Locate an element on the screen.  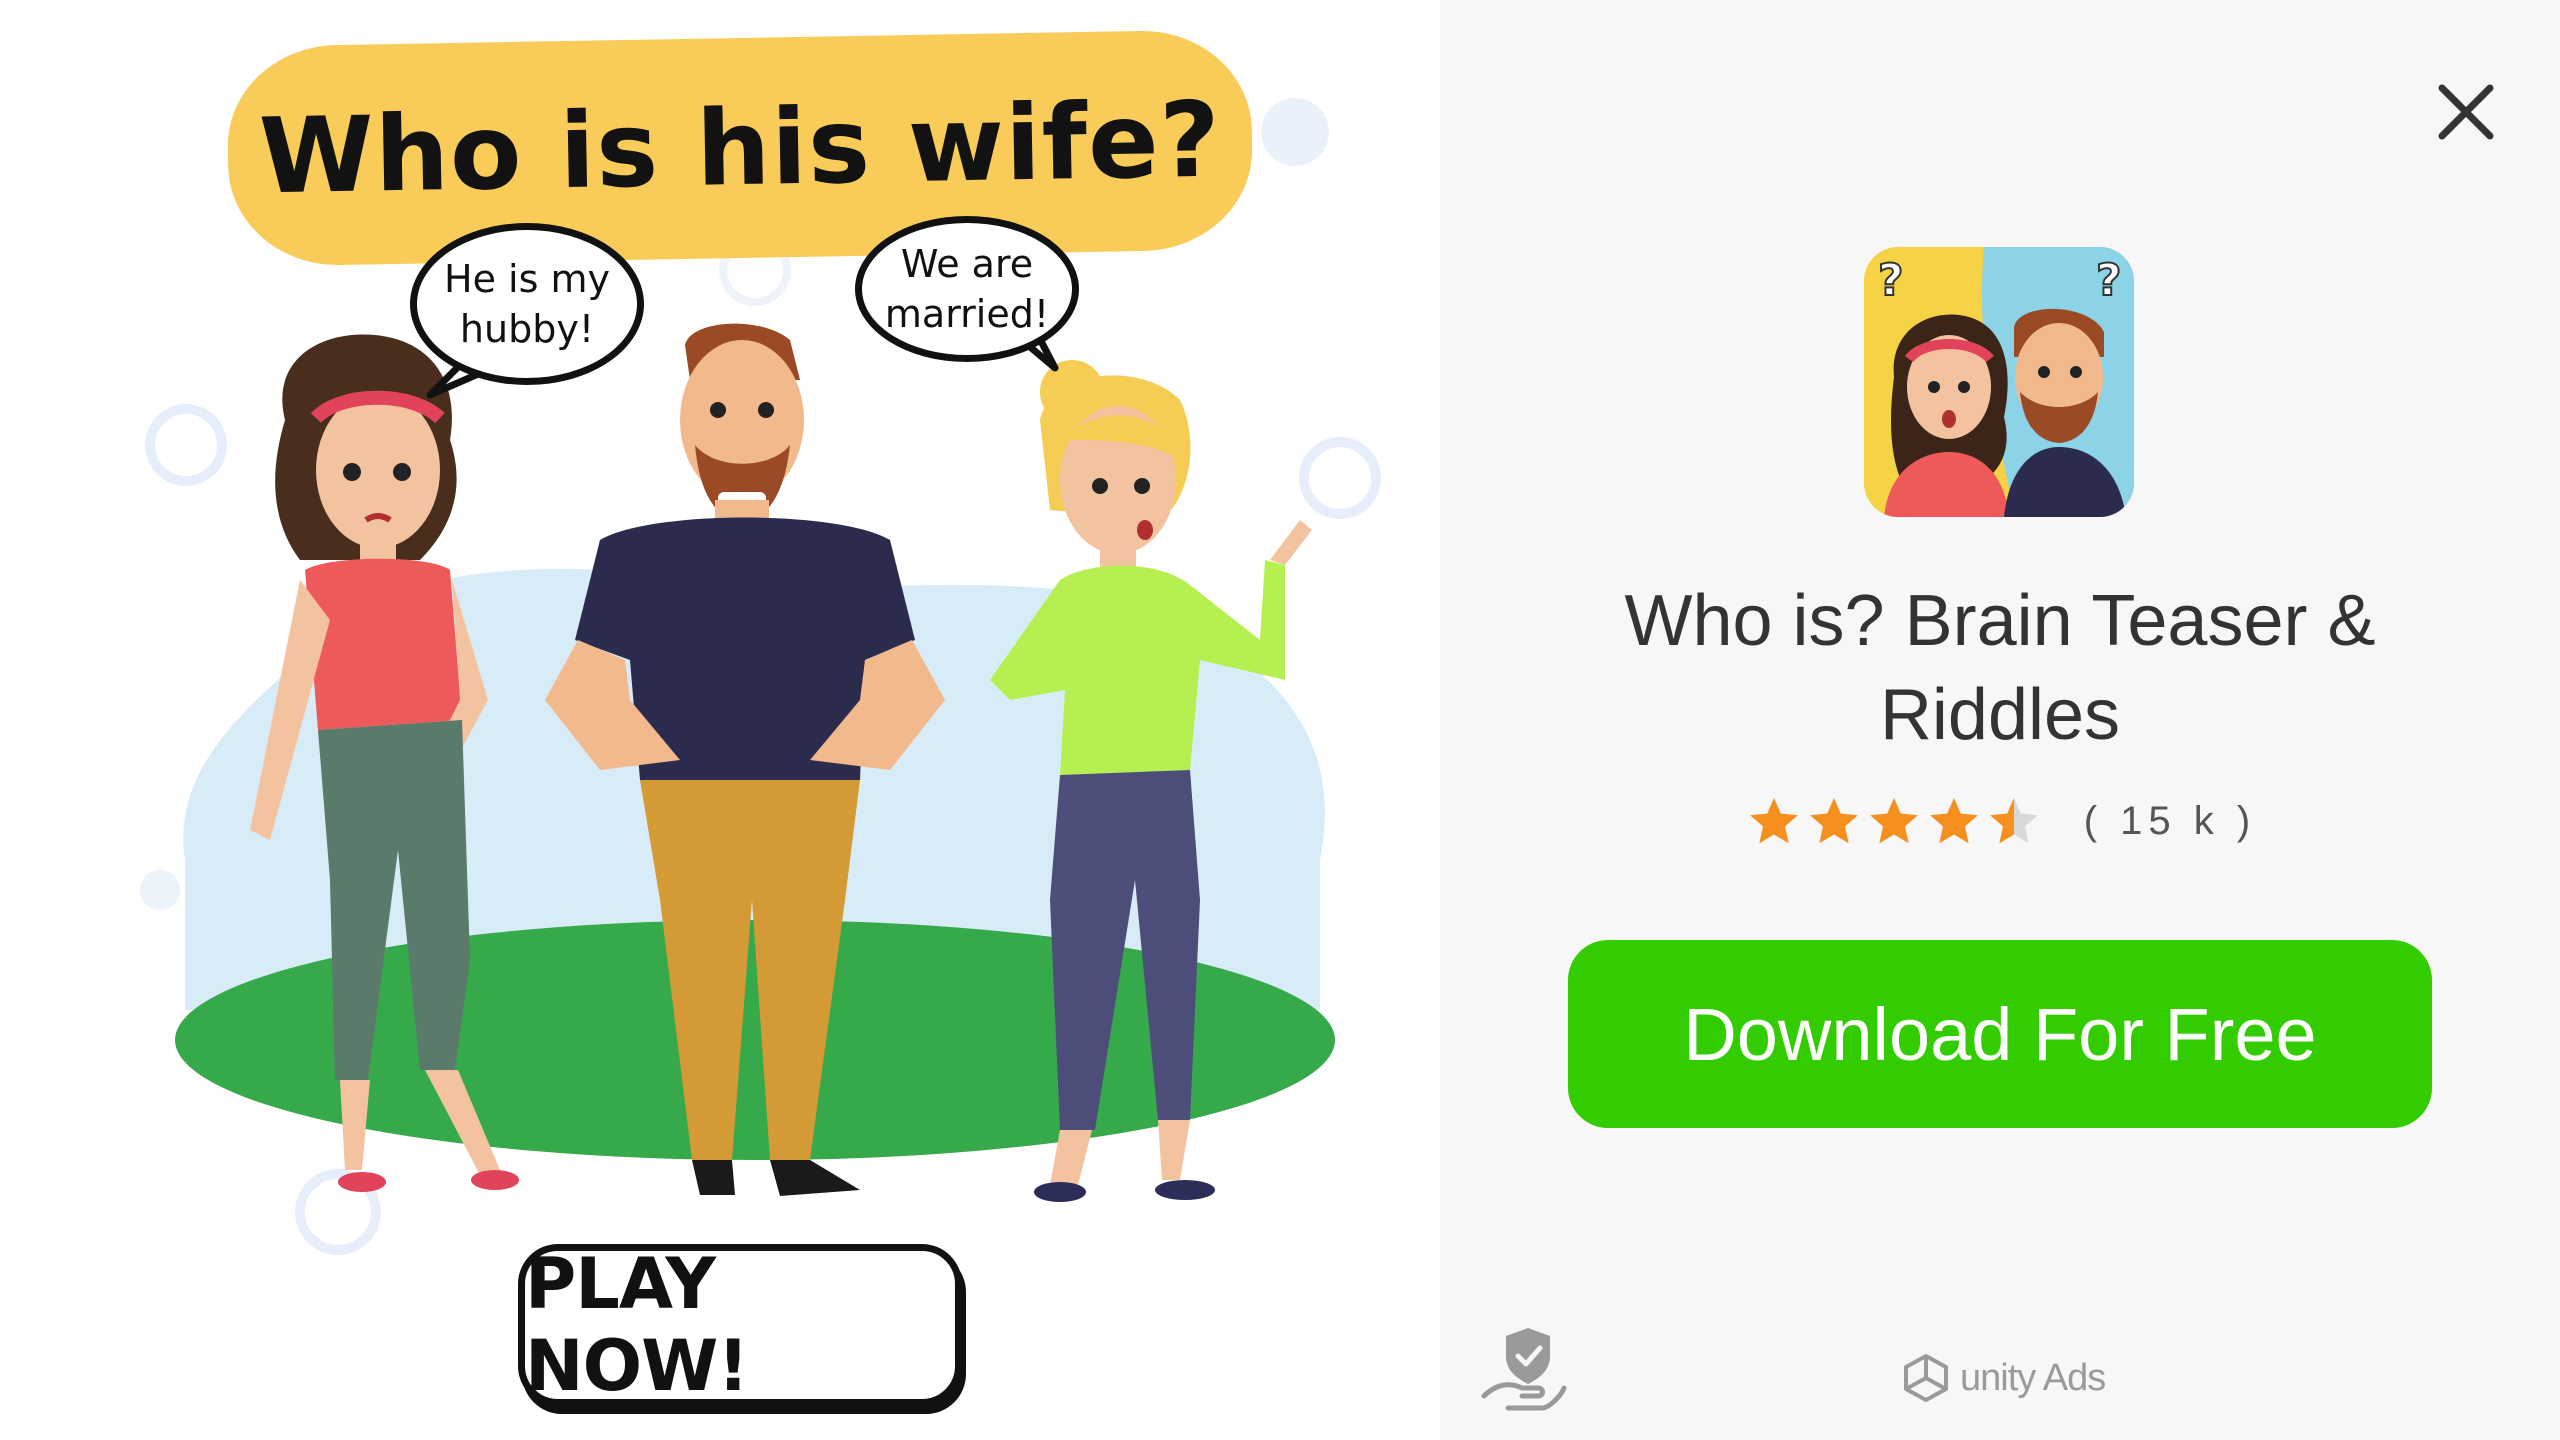
creative-headline: Who is his wife? is located at coordinates (740, 148).